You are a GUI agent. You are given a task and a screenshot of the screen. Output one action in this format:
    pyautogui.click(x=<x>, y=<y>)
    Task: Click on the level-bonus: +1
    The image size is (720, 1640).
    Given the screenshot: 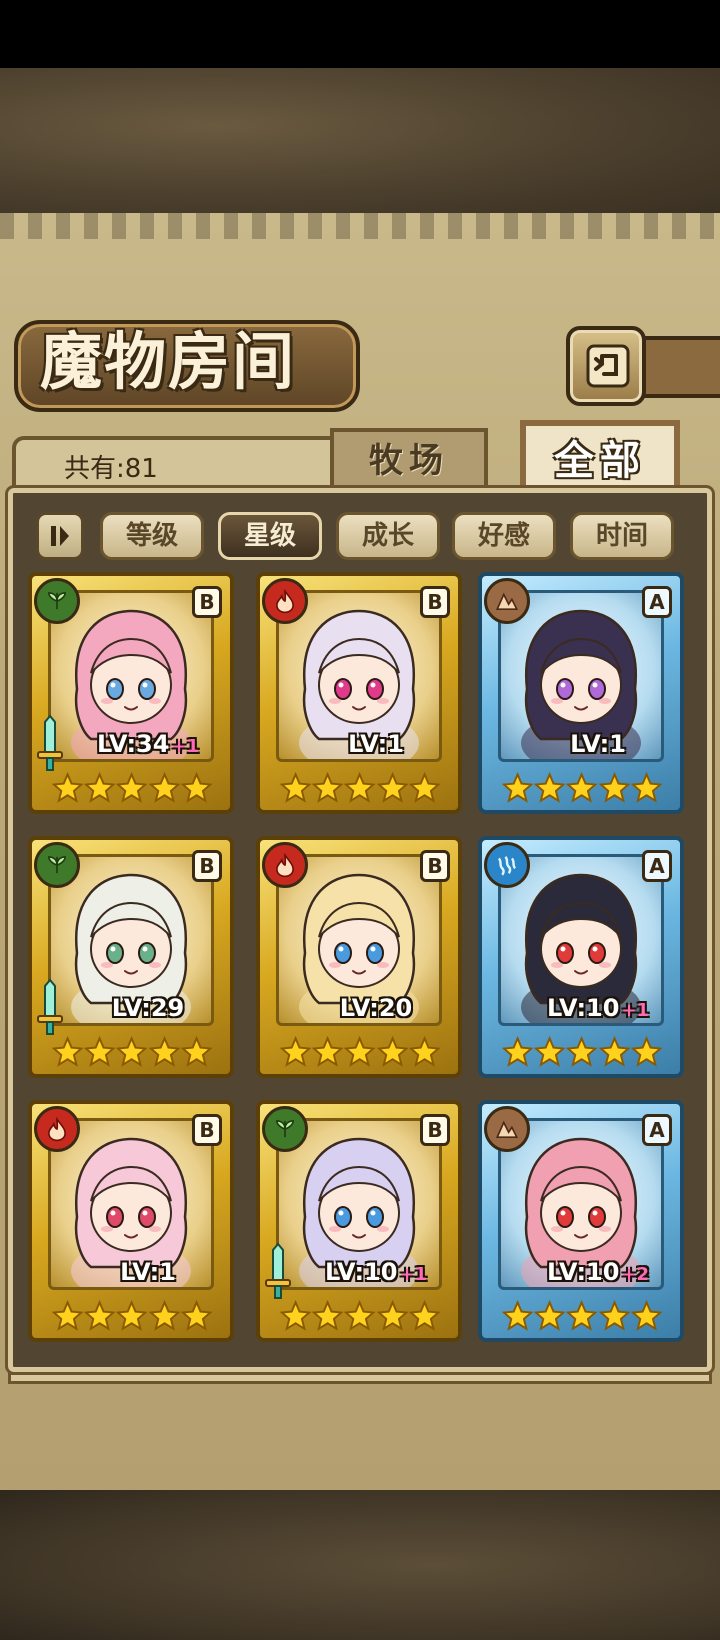 What is the action you would take?
    pyautogui.click(x=413, y=1274)
    